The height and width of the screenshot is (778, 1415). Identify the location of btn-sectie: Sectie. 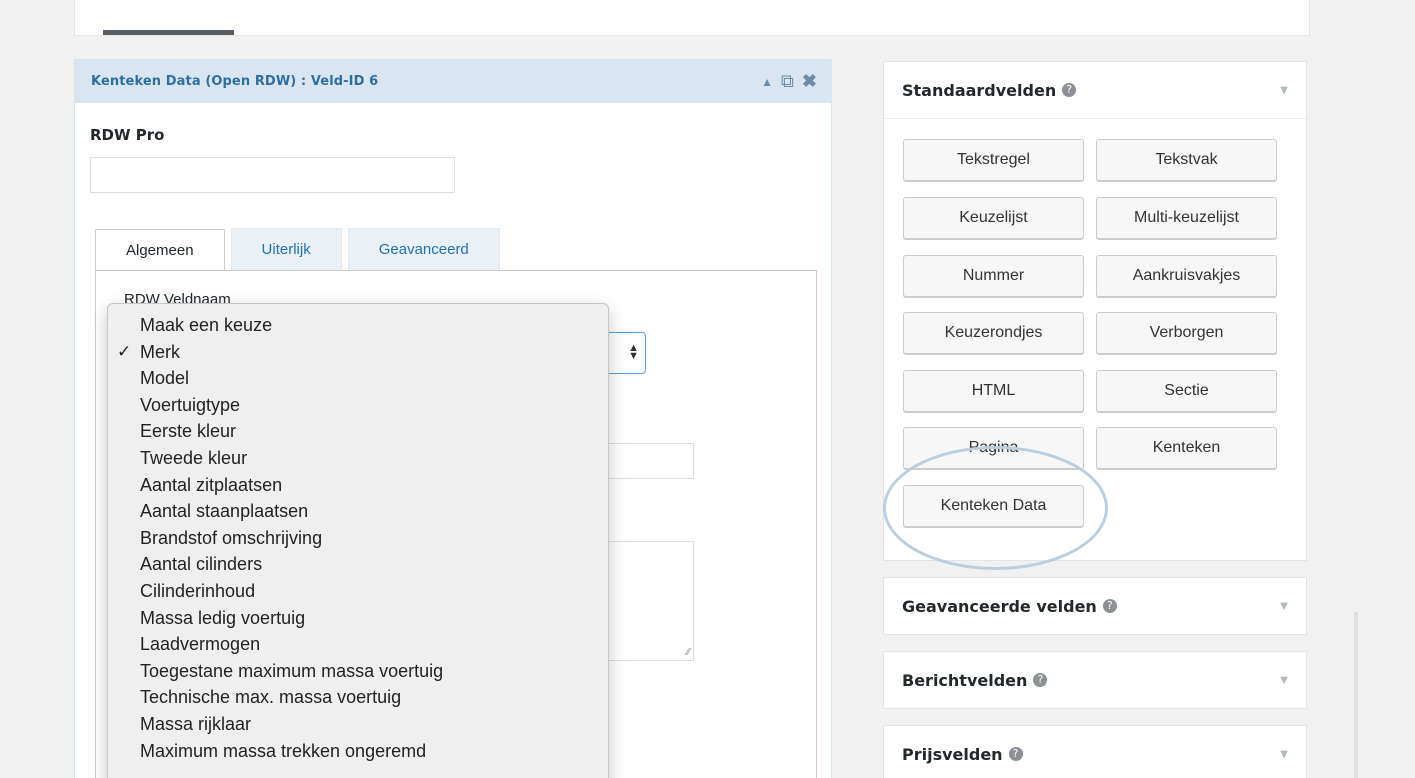
(1186, 391).